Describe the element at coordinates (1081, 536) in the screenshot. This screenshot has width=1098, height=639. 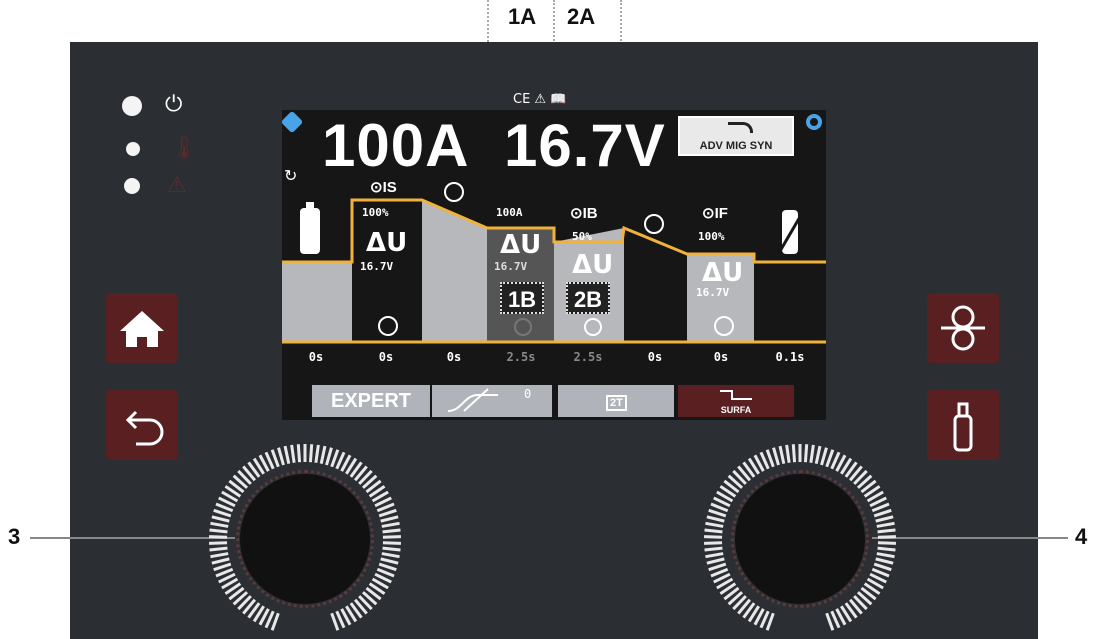
I see `callout-4: 4` at that location.